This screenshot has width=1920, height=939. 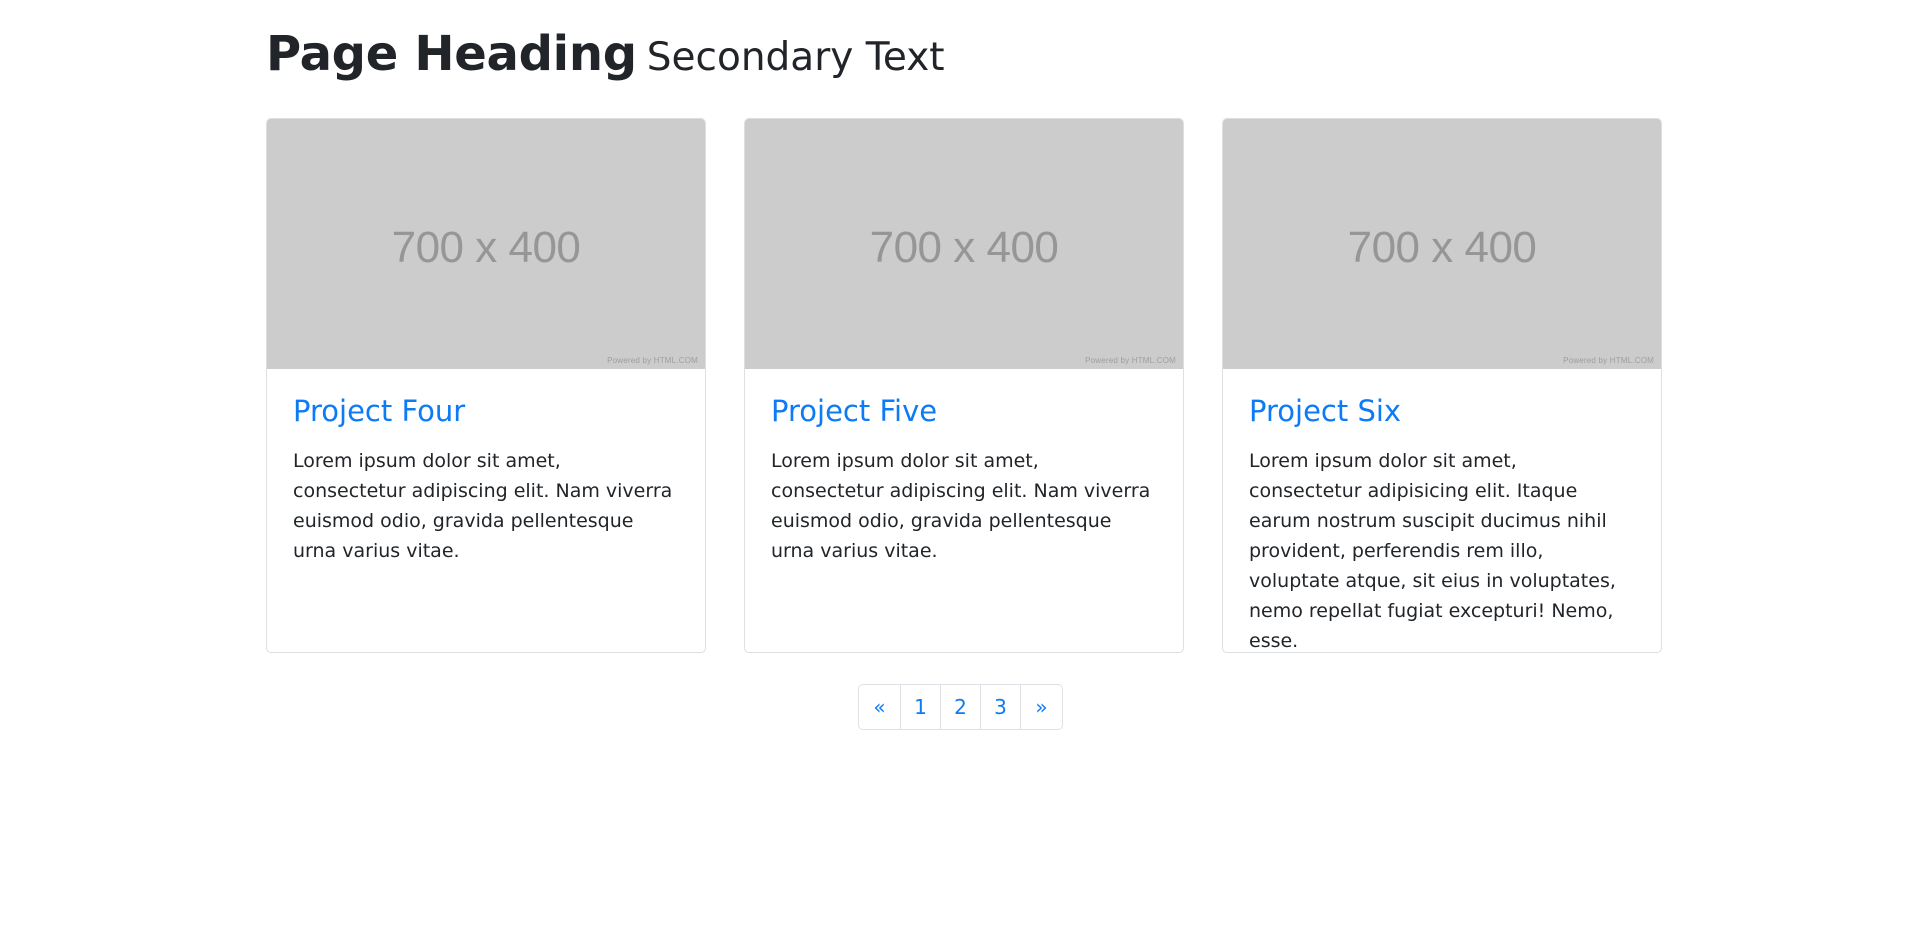 I want to click on pagination: « 1 2 3 », so click(x=960, y=707).